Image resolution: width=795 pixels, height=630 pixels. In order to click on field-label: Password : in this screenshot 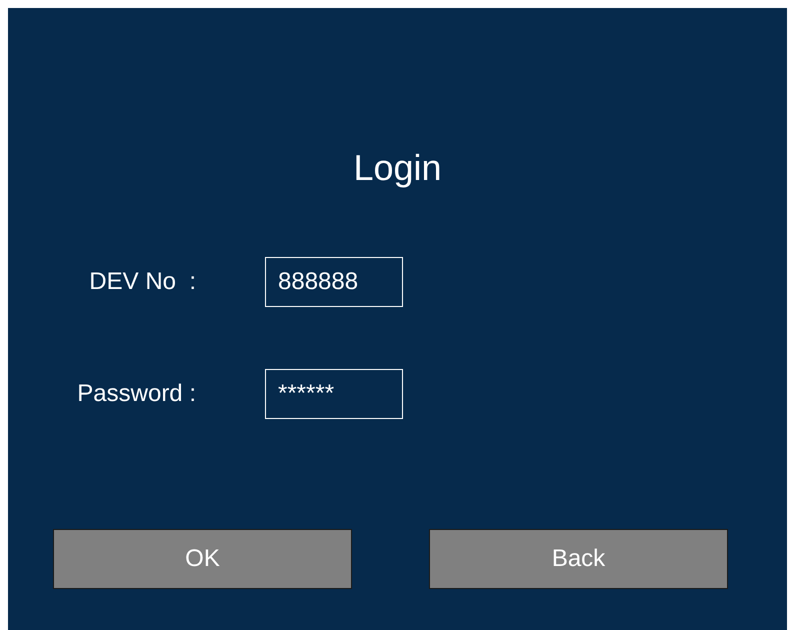, I will do `click(136, 394)`.